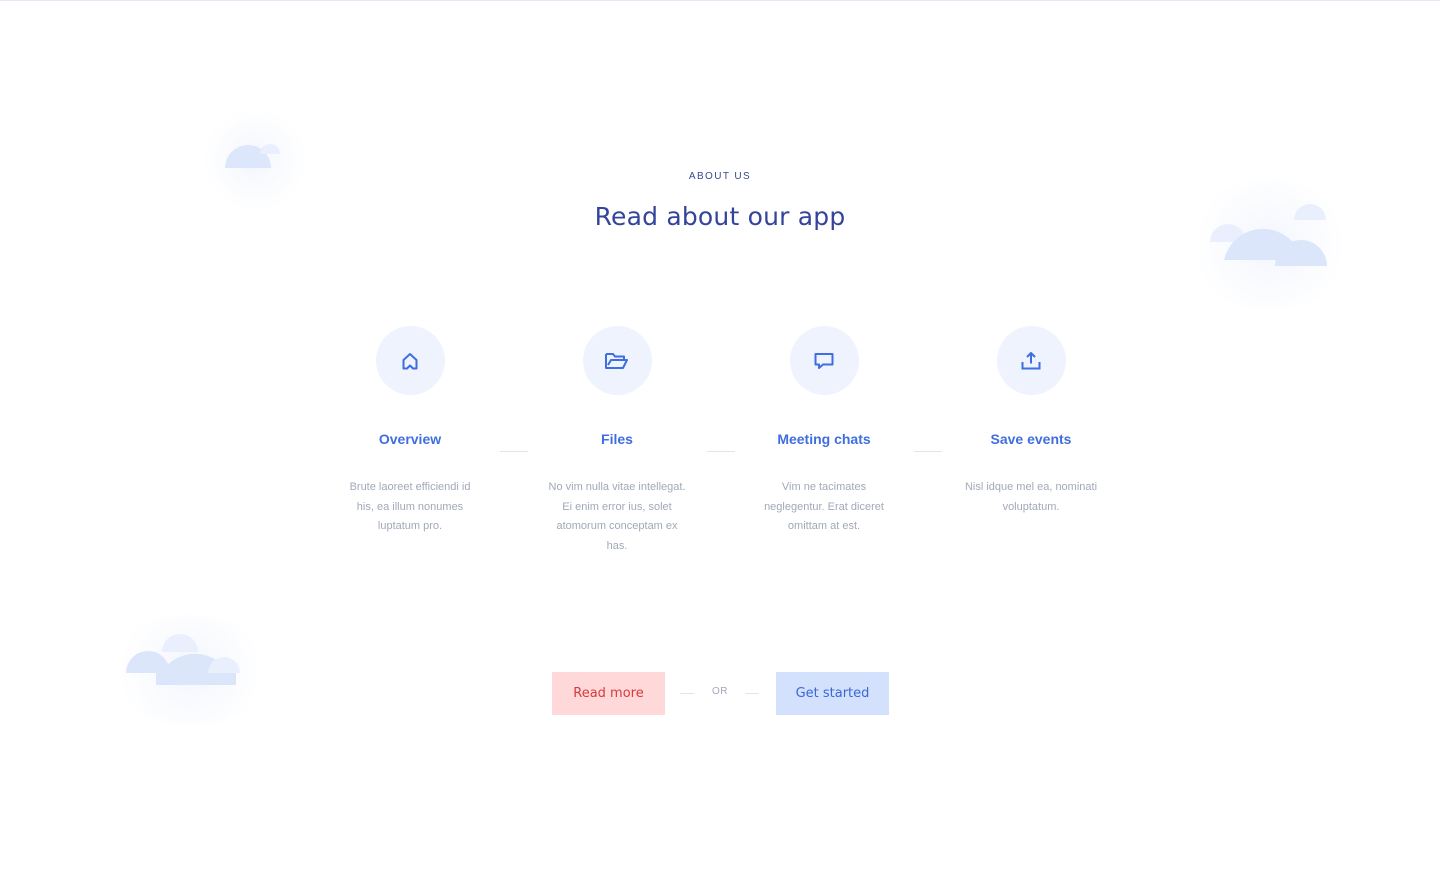 The width and height of the screenshot is (1440, 886). What do you see at coordinates (832, 693) in the screenshot?
I see `get-started-button: Get started` at bounding box center [832, 693].